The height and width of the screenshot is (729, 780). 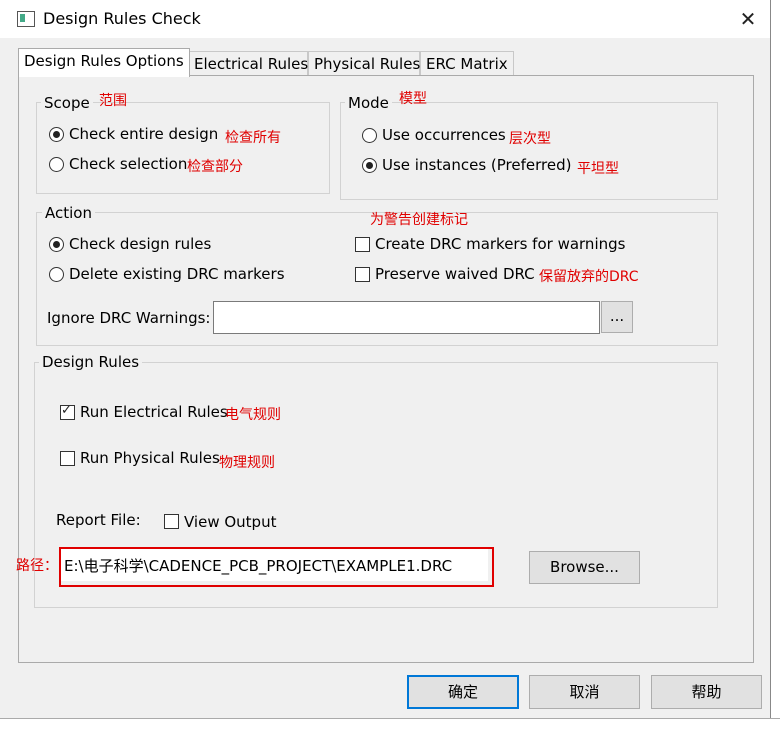 I want to click on use-instances-radio, so click(x=369, y=165).